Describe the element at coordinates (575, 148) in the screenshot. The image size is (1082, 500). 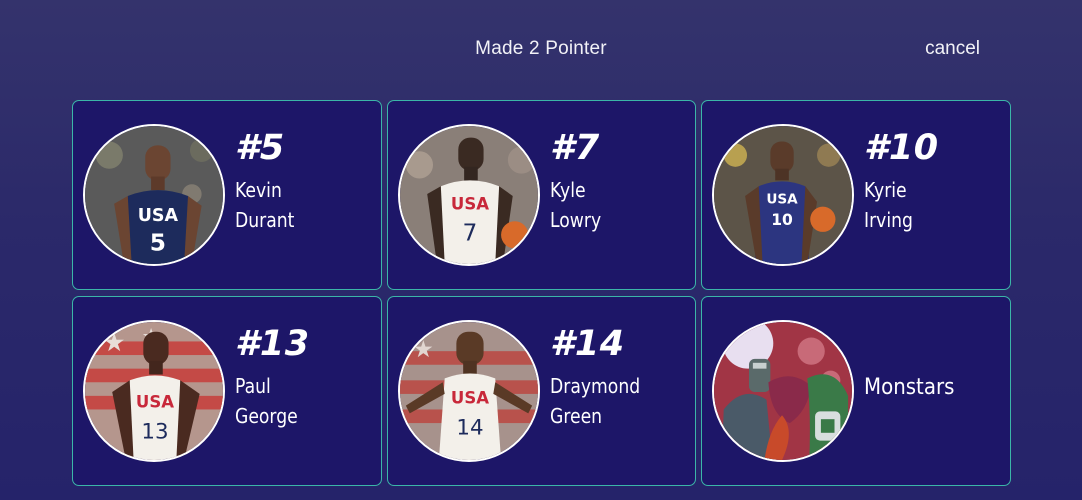
I see `player-number: #7` at that location.